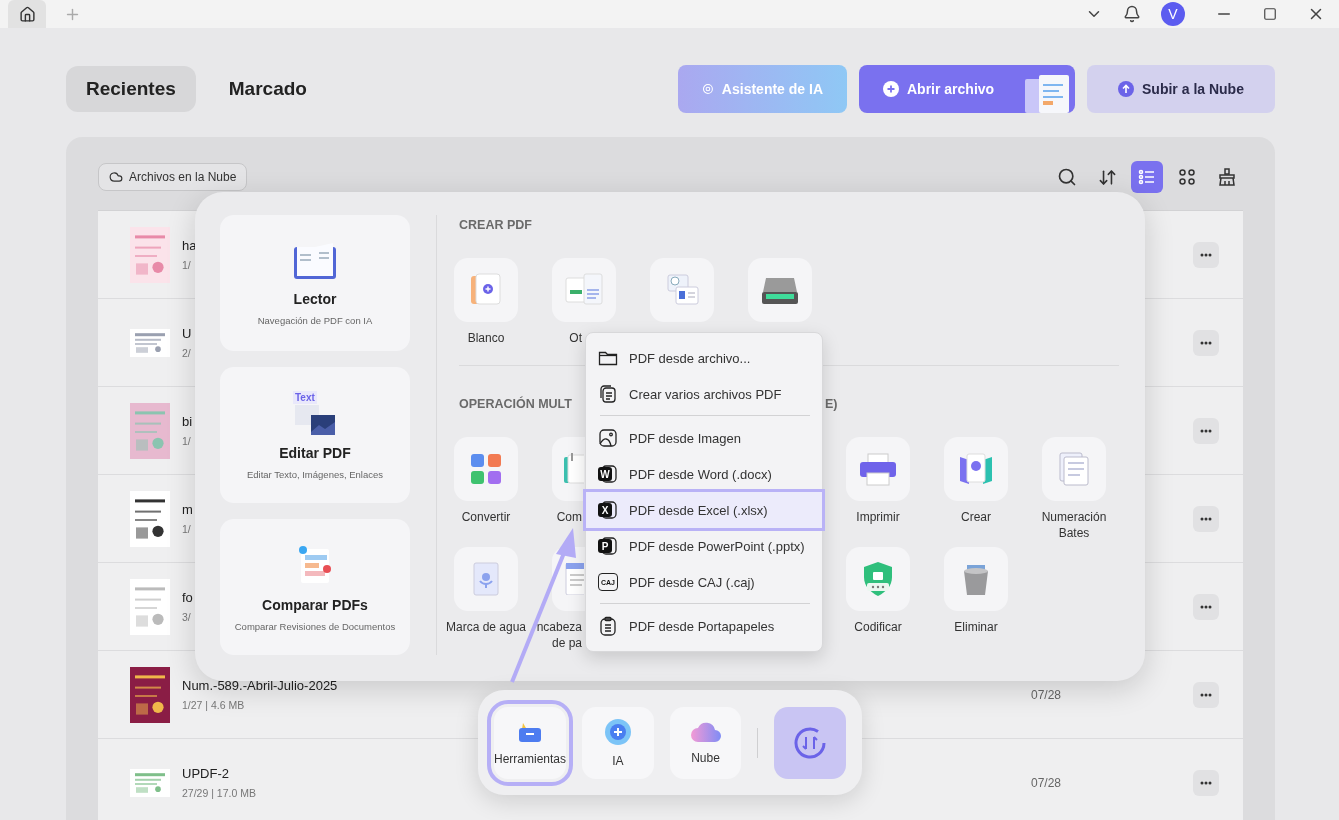 The height and width of the screenshot is (820, 1339). Describe the element at coordinates (1074, 525) in the screenshot. I see `tool-label: Numeración Bates` at that location.